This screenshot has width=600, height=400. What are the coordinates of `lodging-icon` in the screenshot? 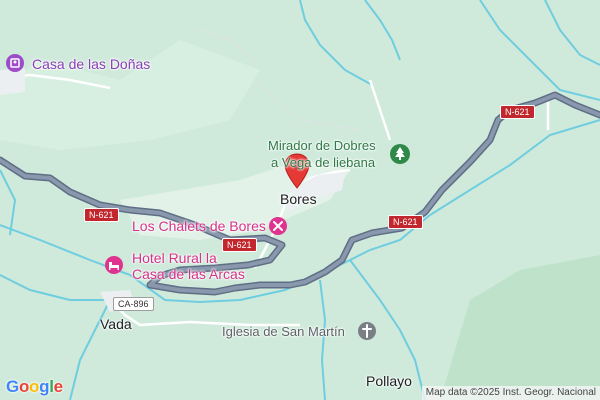 It's located at (15, 63).